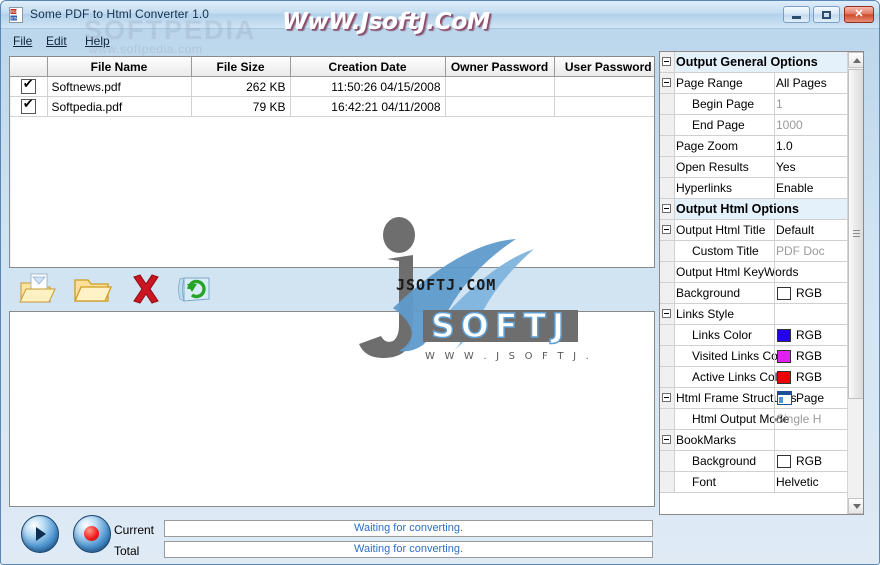  I want to click on property-row: Visited Links Color RGB, so click(754, 356).